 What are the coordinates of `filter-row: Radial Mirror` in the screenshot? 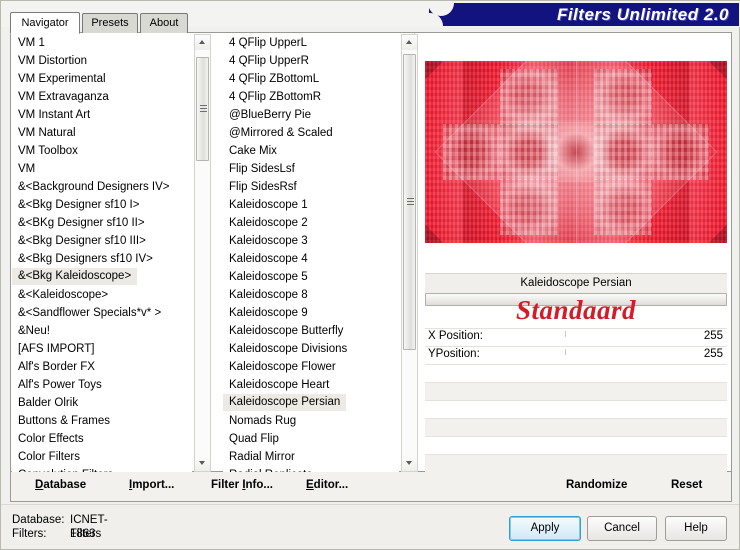 It's located at (311, 457).